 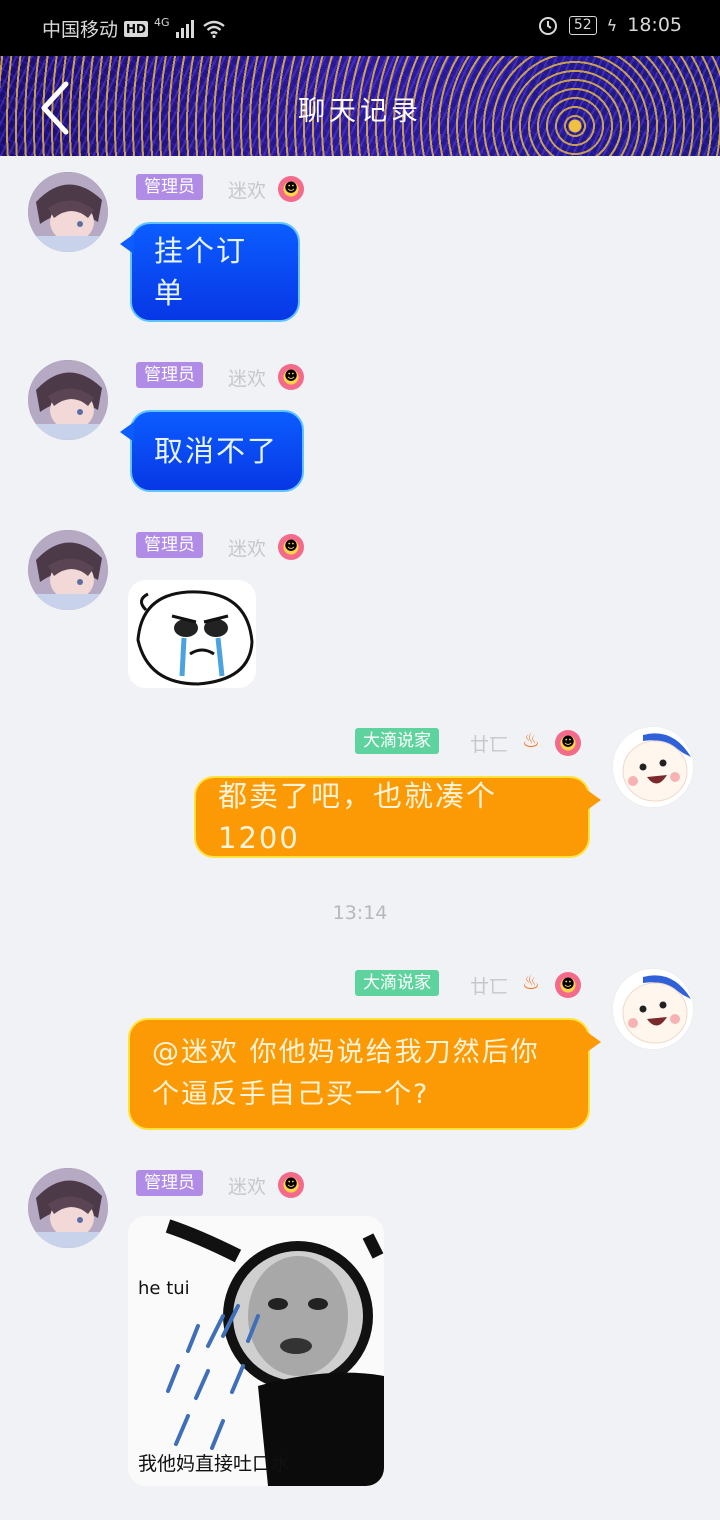 I want to click on message-bubble: @迷欢 你他妈说给我刀然后你个逼反手自己买一个?, so click(x=364, y=1074).